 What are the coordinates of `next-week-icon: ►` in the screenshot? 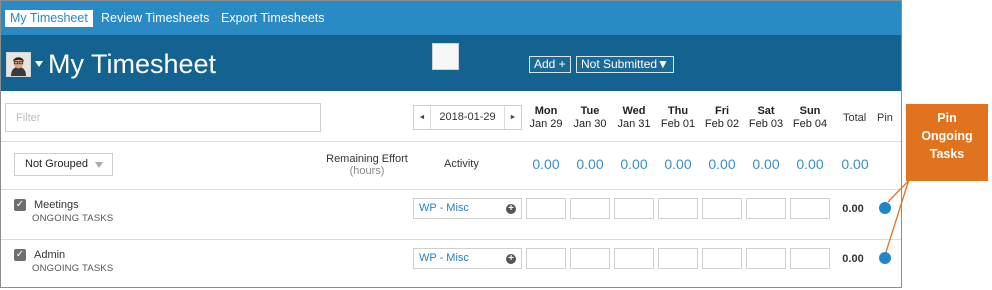 It's located at (512, 117).